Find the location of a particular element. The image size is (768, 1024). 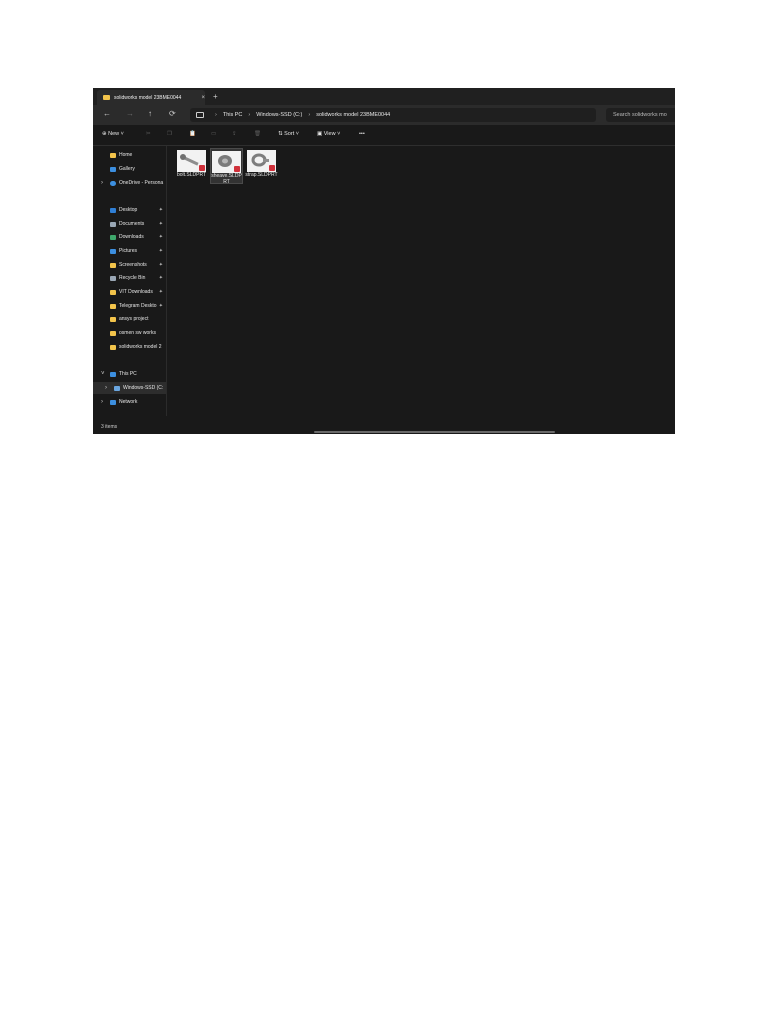

sort-button: ⇅ Sort ˅ is located at coordinates (288, 134).